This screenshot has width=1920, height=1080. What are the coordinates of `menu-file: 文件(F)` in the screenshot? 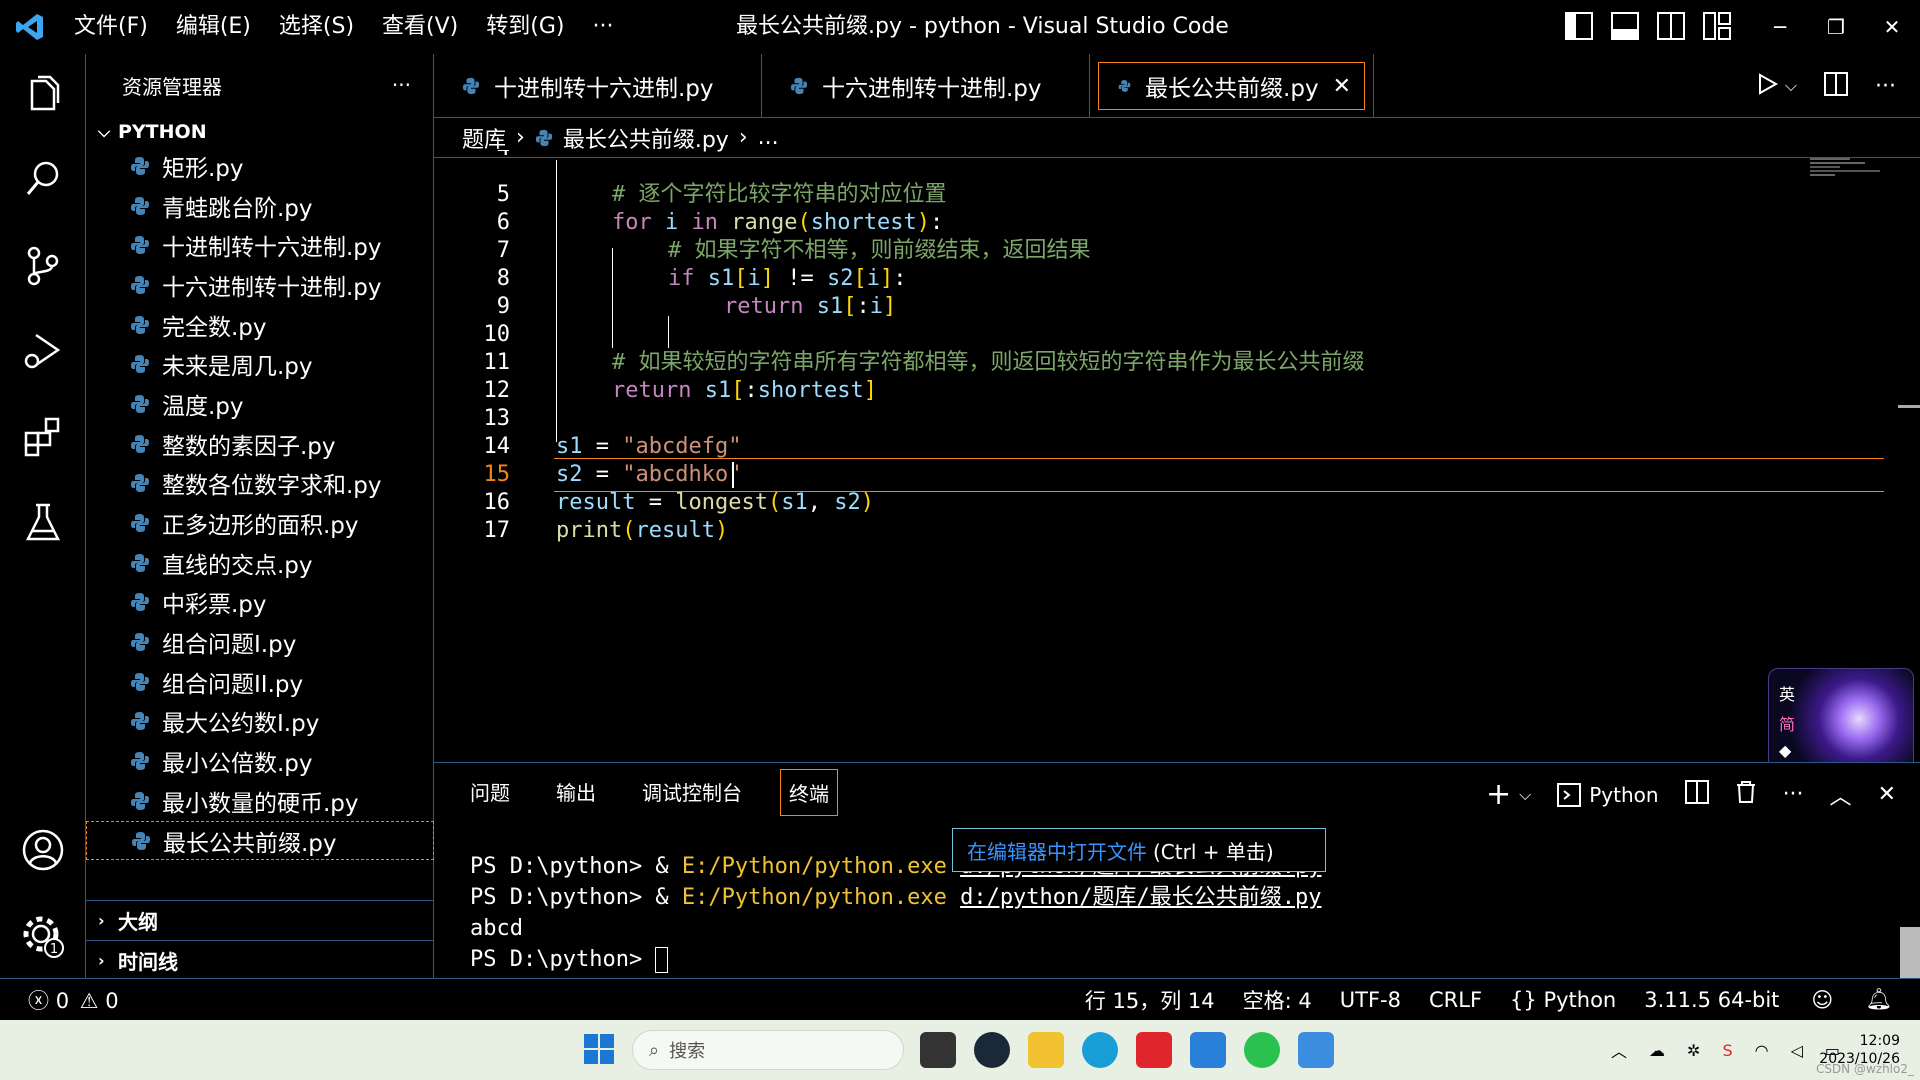 It's located at (111, 27).